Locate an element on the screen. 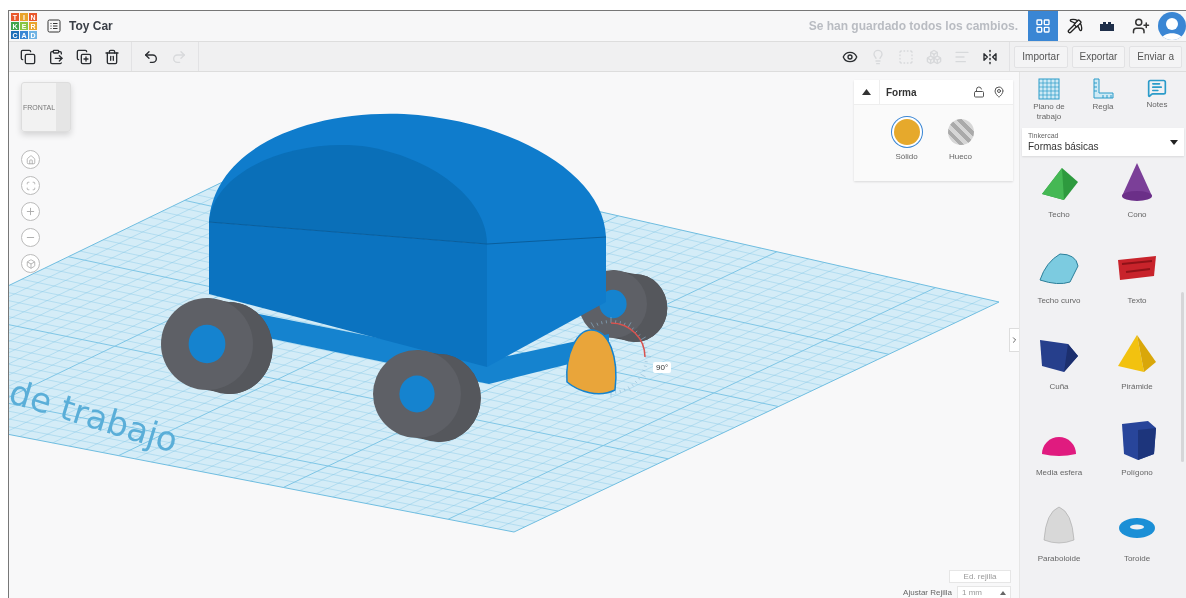 The width and height of the screenshot is (1186, 598). shape-type-option: Sólido is located at coordinates (906, 140).